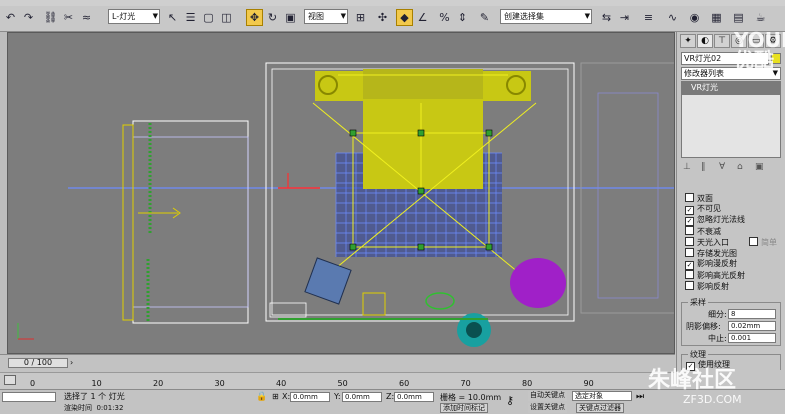  I want to click on modifier-list-value: 修改器列表, so click(704, 73).